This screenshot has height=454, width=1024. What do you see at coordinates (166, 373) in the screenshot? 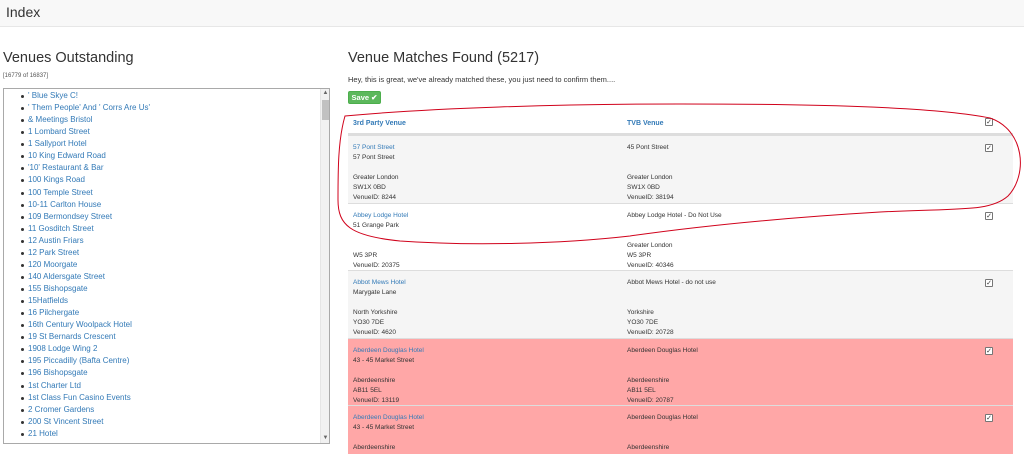
I see `venue-list-item: 196 Bishopsgate` at bounding box center [166, 373].